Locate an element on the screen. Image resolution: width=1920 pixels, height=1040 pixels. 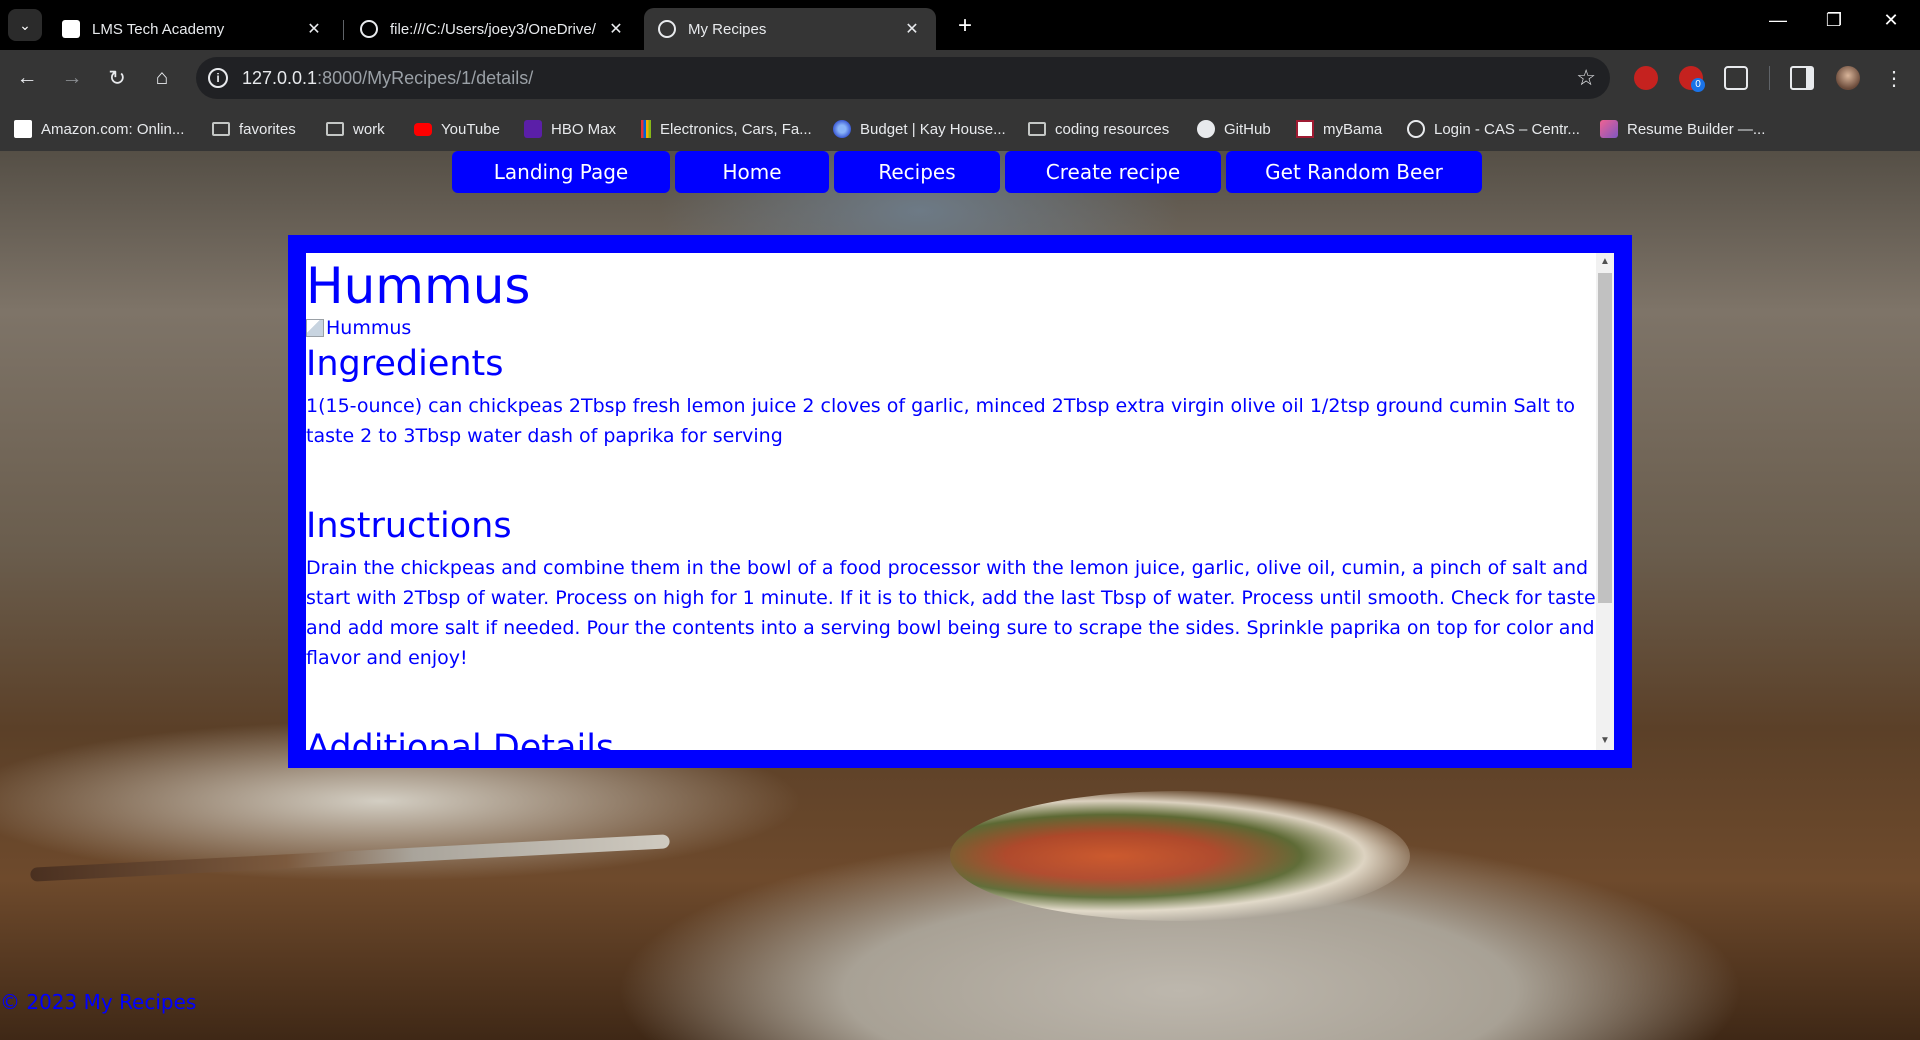
budget-icon is located at coordinates (842, 129).